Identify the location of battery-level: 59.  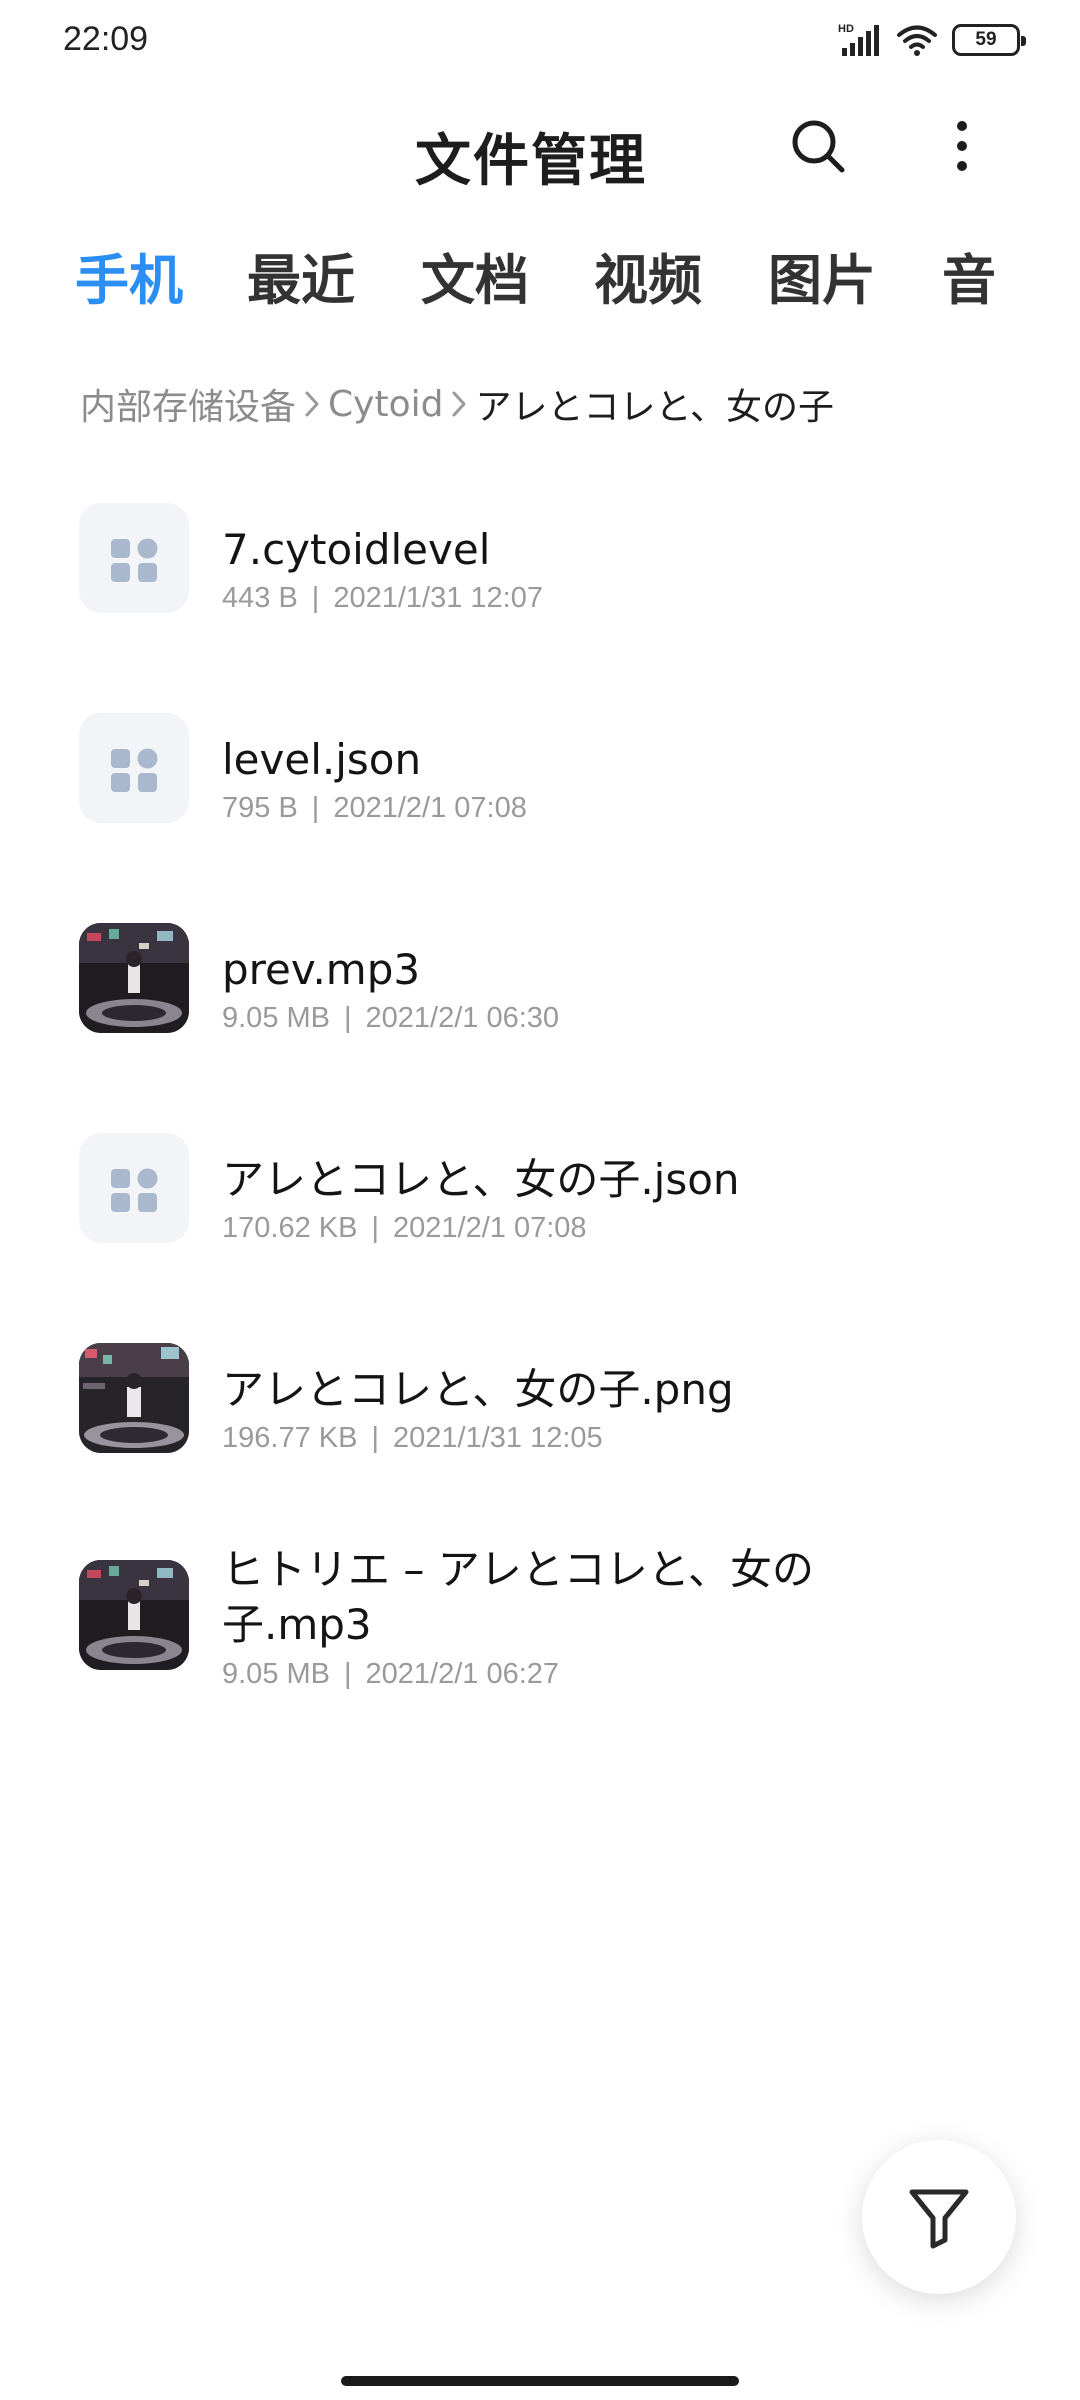
(986, 39).